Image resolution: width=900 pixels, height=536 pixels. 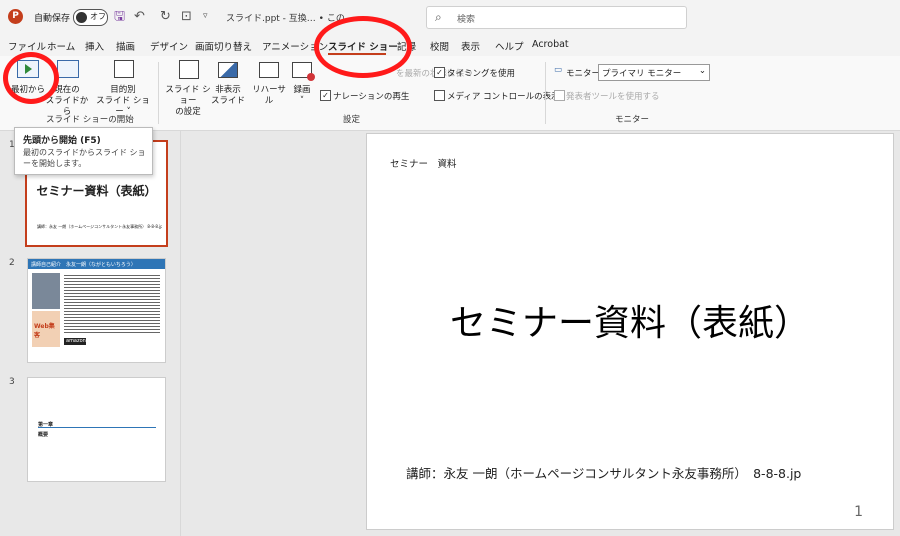 I want to click on setup-line1: スライド ショー, so click(x=188, y=95).